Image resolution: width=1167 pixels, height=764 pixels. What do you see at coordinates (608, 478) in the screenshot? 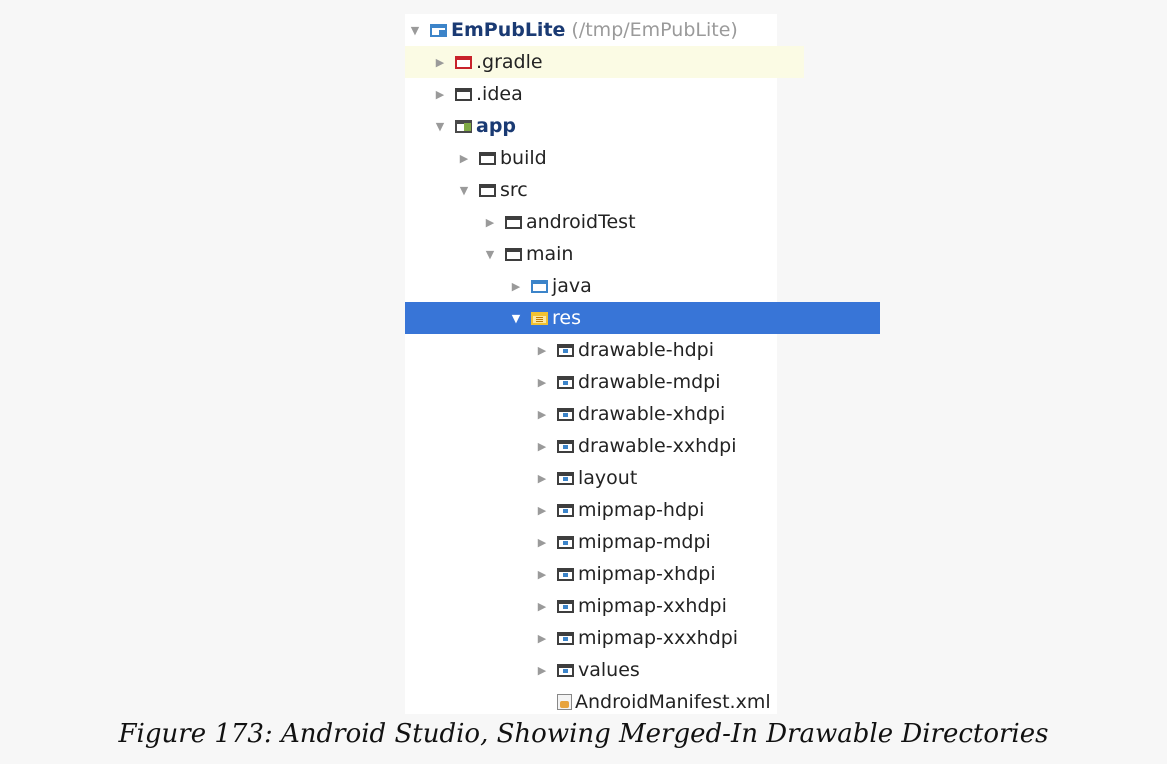
I see `tree-item-label: layout` at bounding box center [608, 478].